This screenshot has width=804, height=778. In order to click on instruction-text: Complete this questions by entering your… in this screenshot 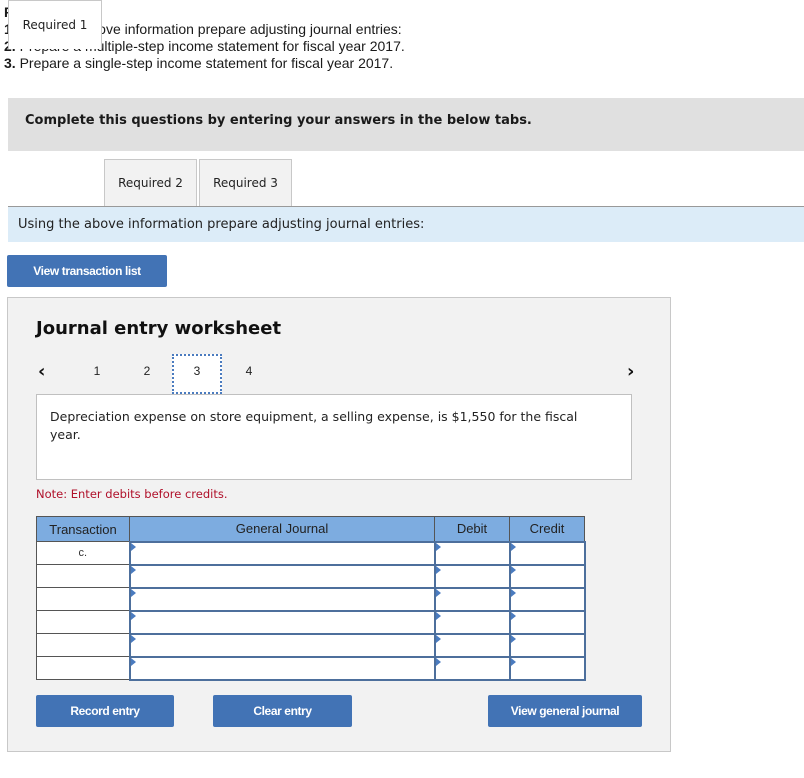, I will do `click(278, 120)`.